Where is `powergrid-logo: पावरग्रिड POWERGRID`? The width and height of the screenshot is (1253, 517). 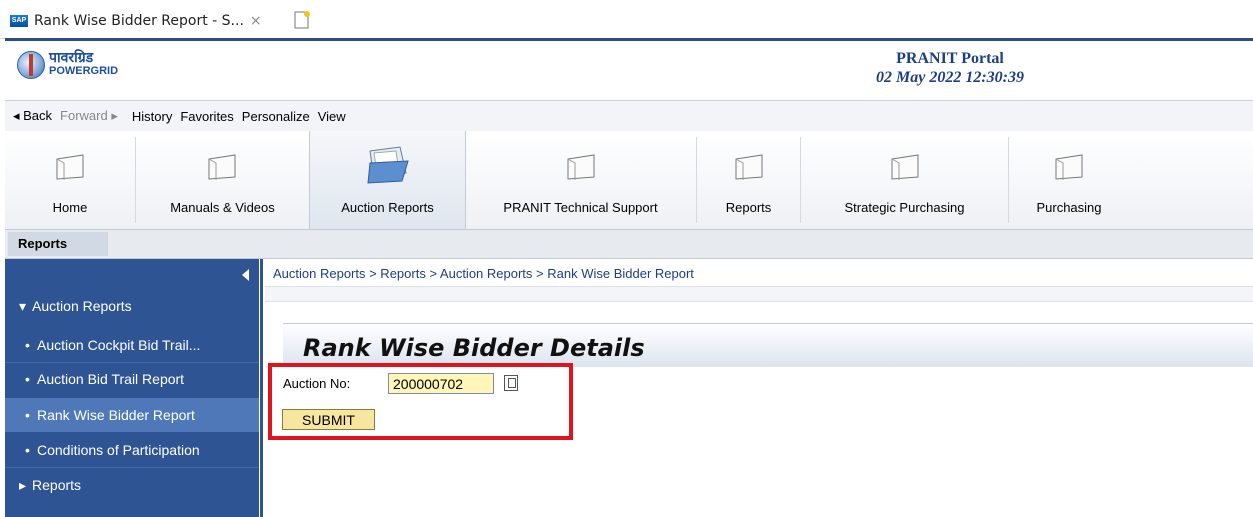
powergrid-logo: पावरग्रिड POWERGRID is located at coordinates (67, 65).